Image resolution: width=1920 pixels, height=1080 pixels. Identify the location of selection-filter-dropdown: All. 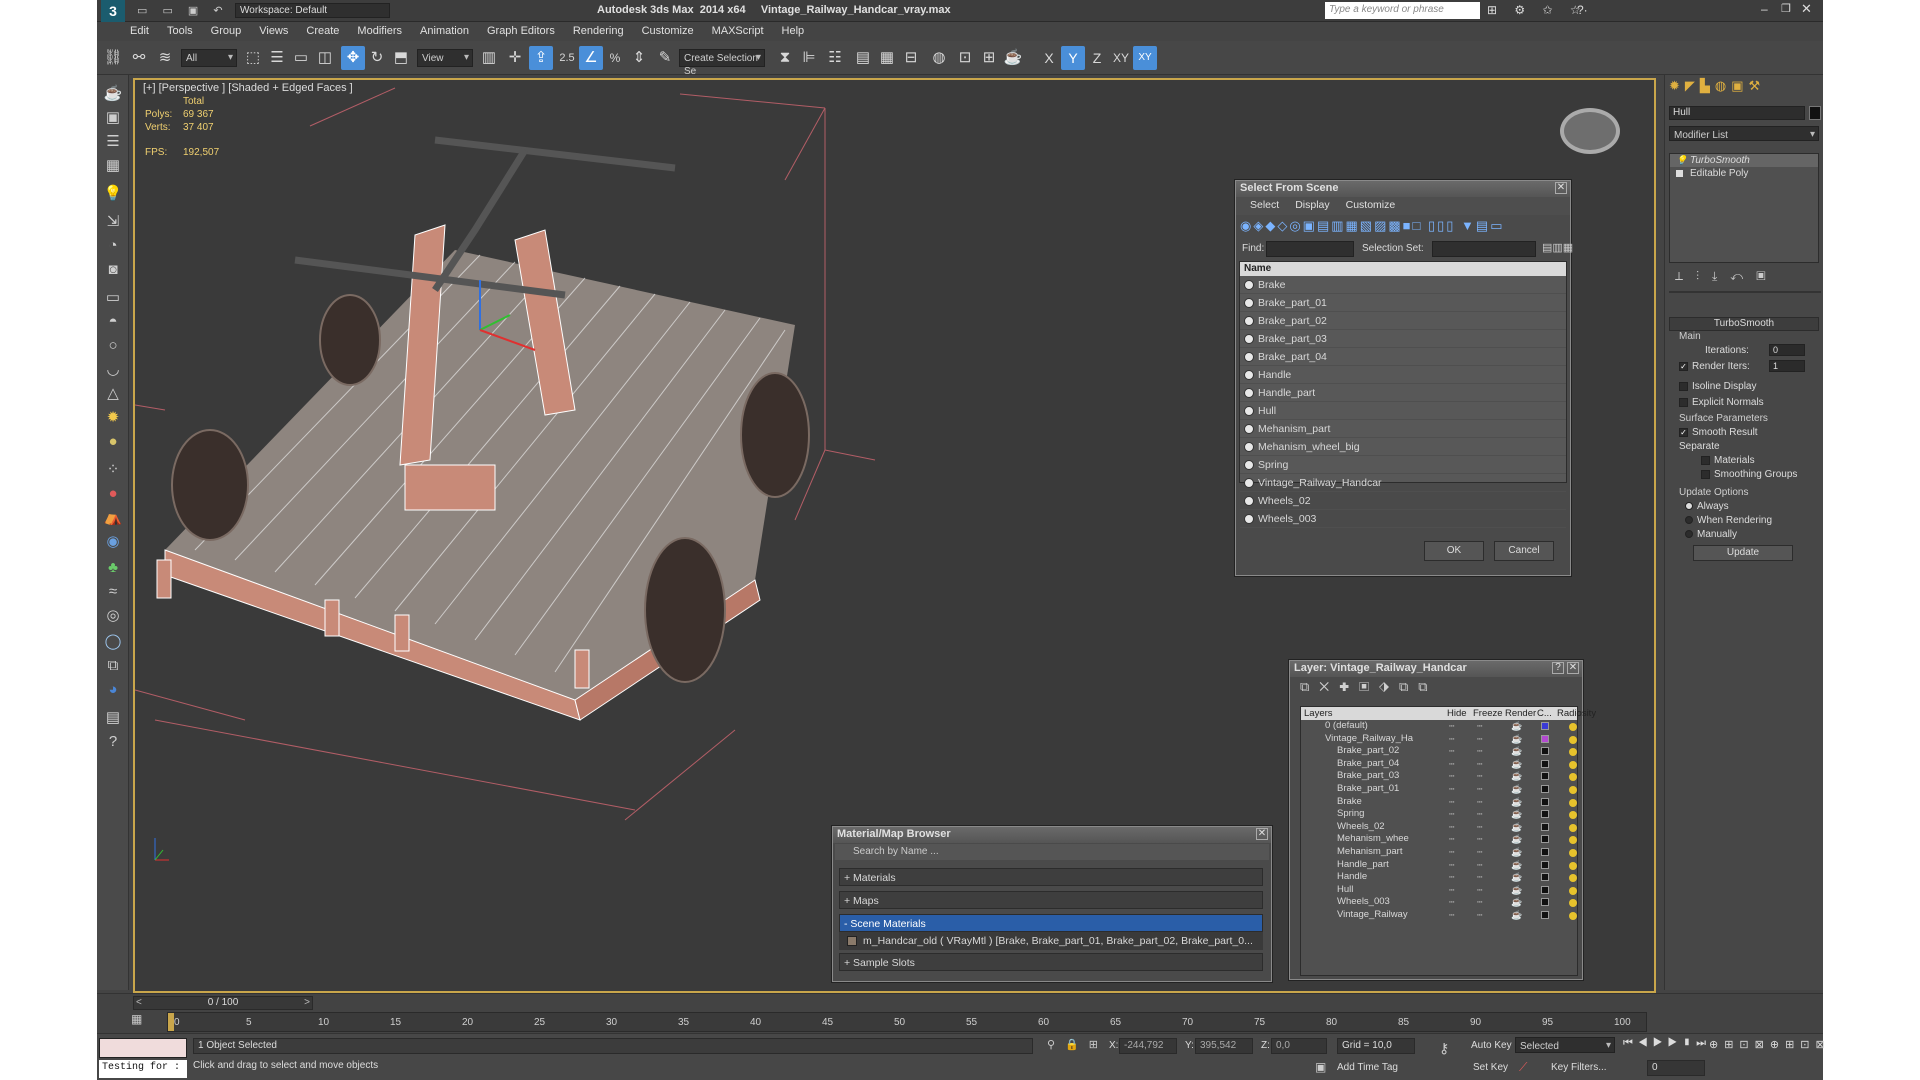
(209, 58).